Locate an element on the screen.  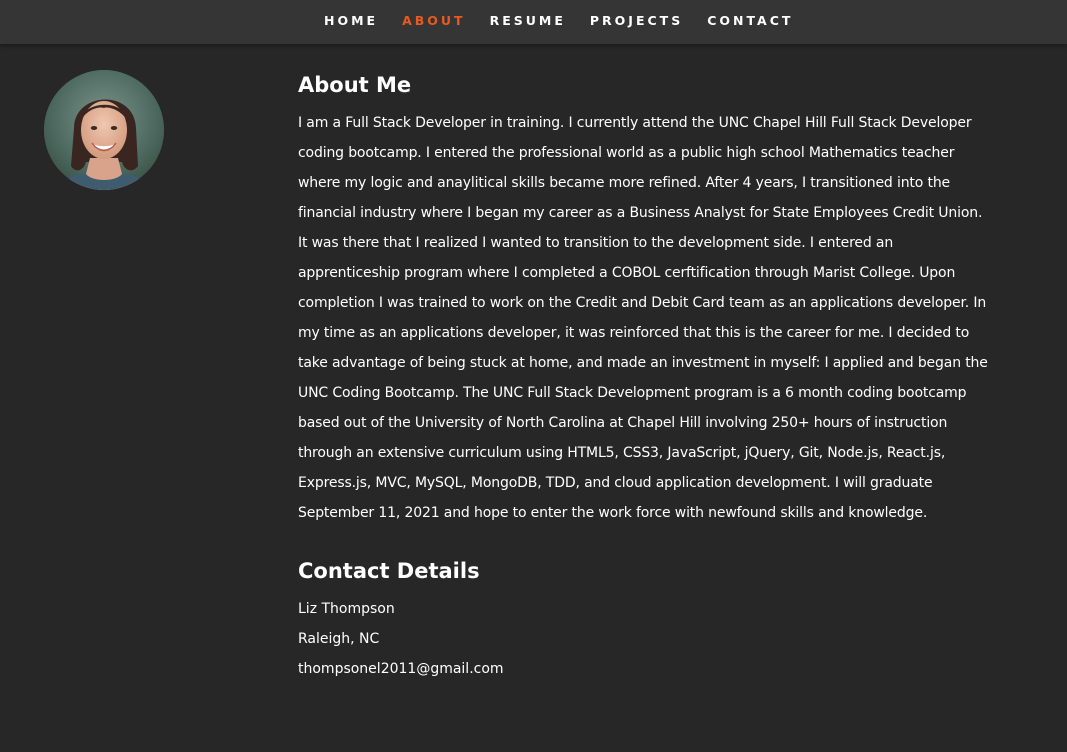
nav-menu: HOME ABOUT RESUME PROJECTS CONTACT is located at coordinates (558, 20).